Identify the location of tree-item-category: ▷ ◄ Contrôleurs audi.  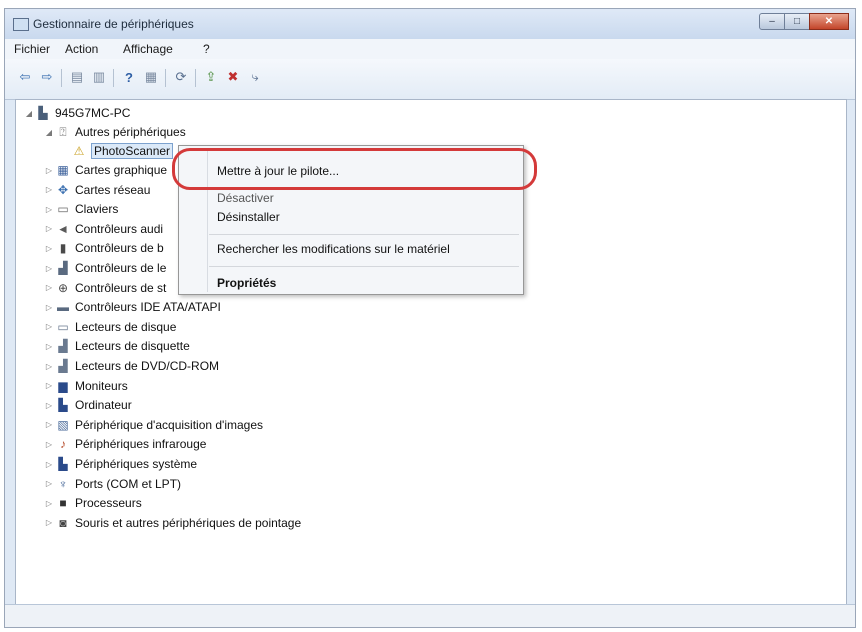
(103, 229).